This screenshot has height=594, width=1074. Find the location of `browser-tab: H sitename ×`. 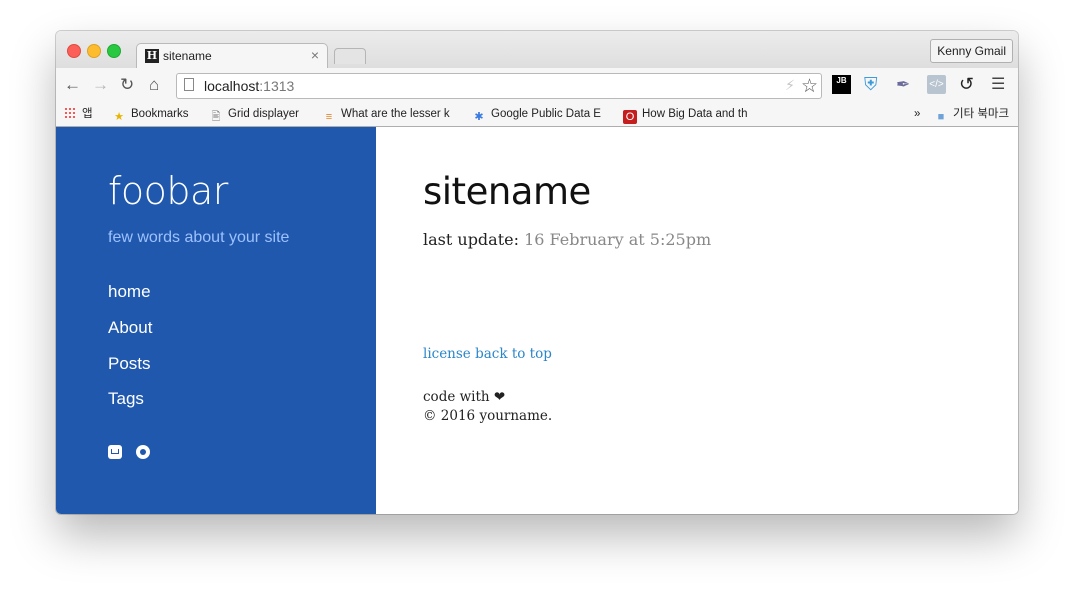

browser-tab: H sitename × is located at coordinates (232, 56).